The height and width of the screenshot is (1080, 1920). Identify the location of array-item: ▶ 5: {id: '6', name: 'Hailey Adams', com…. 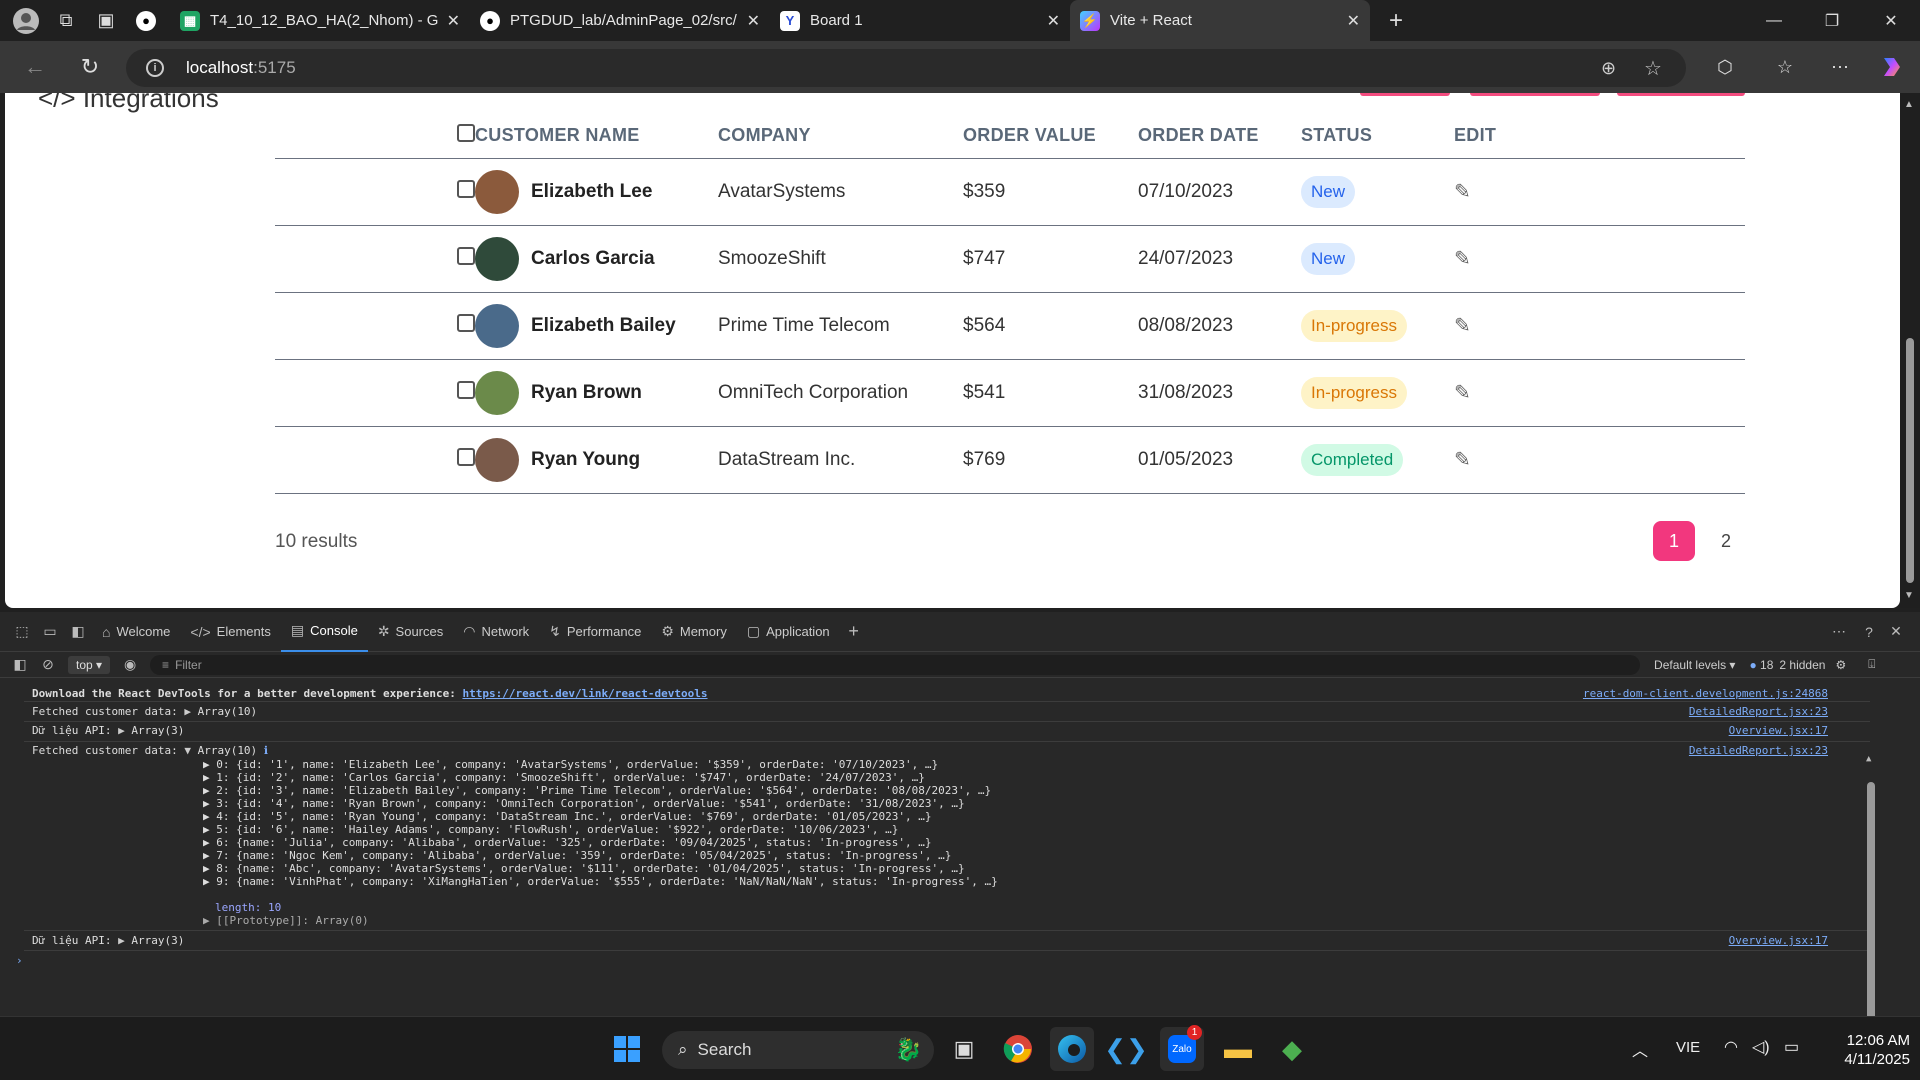
(550, 829).